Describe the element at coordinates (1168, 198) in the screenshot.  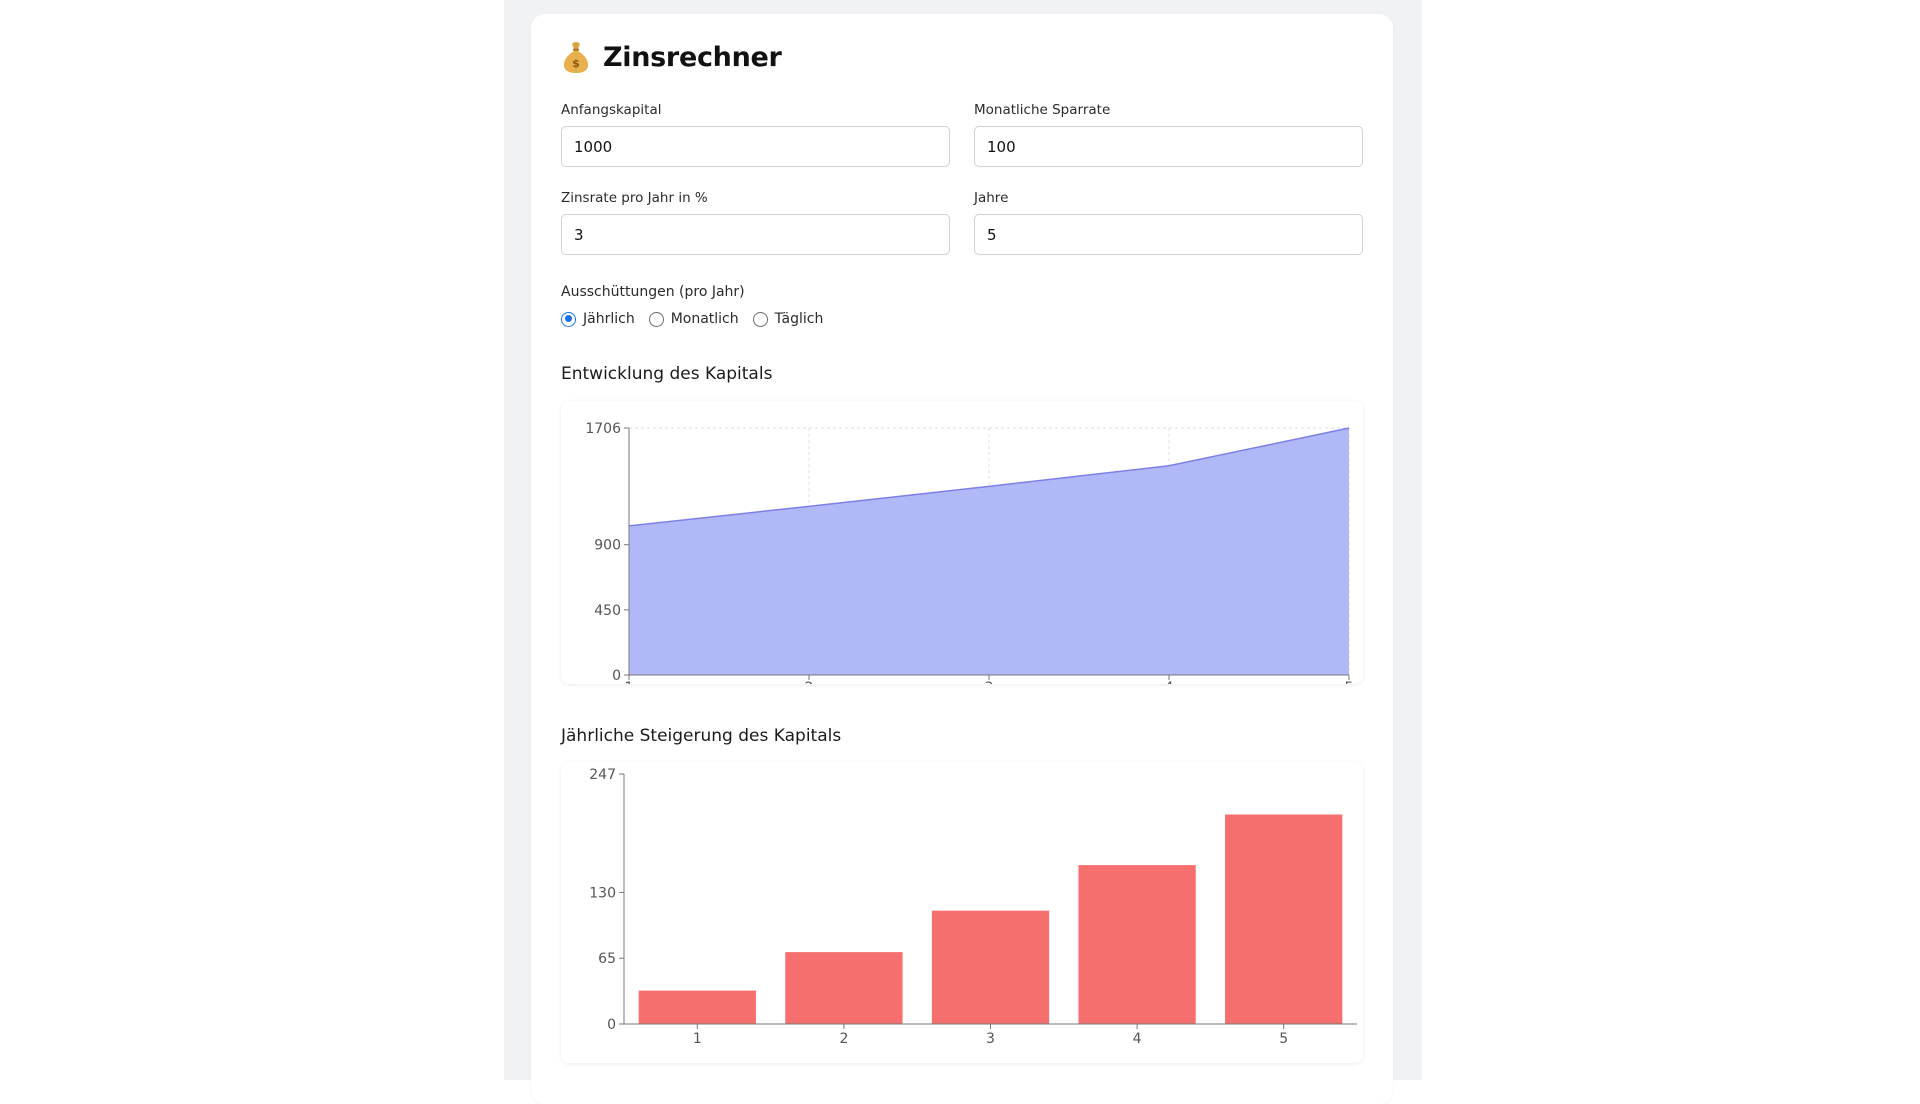
I see `jahre-label: Jahre` at that location.